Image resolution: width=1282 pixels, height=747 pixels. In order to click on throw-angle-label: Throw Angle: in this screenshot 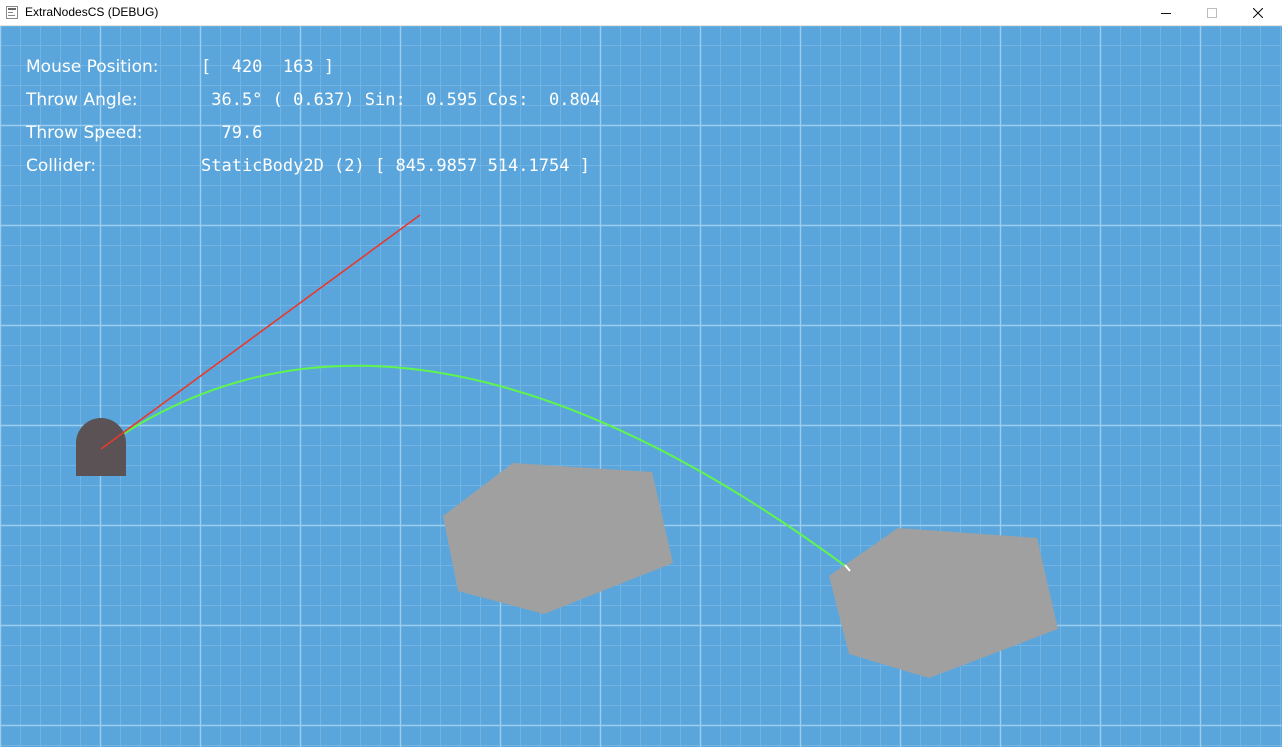, I will do `click(82, 100)`.